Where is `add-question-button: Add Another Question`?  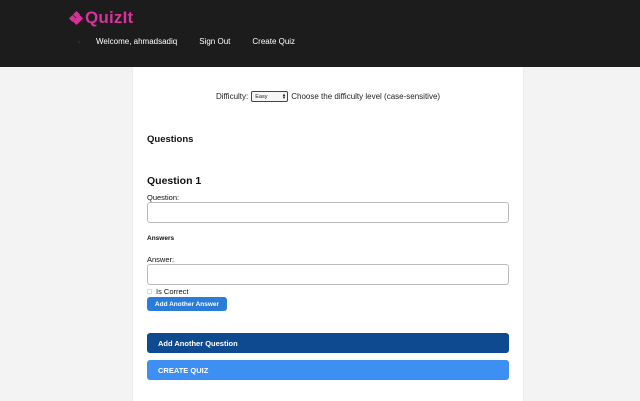 add-question-button: Add Another Question is located at coordinates (328, 343).